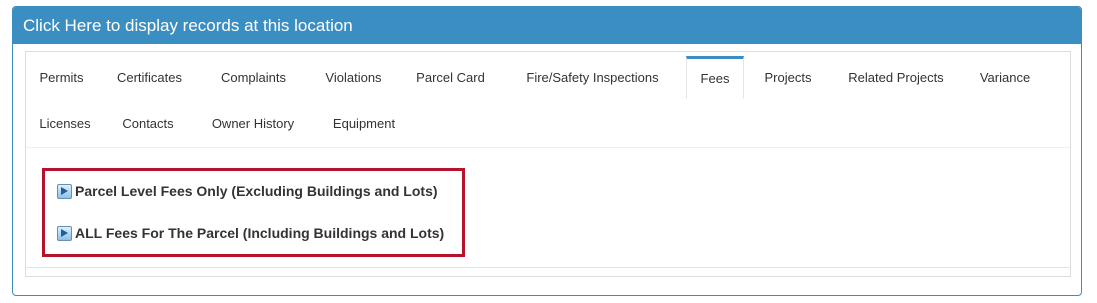 This screenshot has width=1097, height=303. Describe the element at coordinates (788, 77) in the screenshot. I see `tab-projects: Projects` at that location.